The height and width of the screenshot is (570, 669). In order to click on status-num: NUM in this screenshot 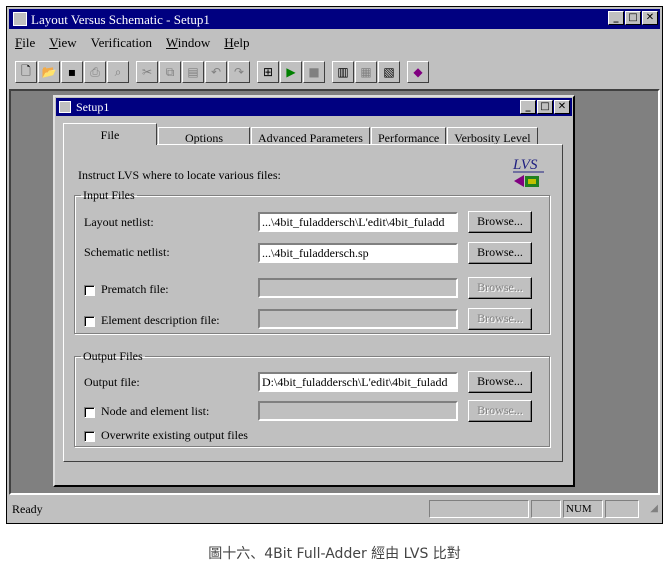, I will do `click(583, 509)`.